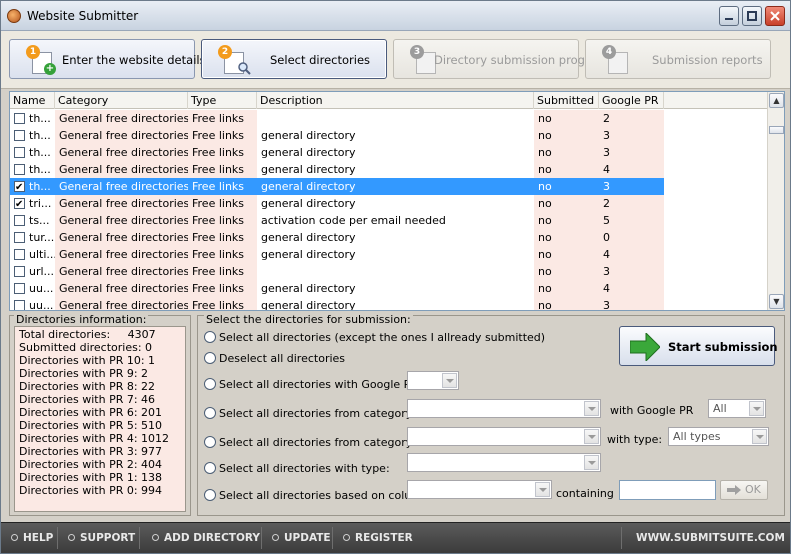  What do you see at coordinates (91, 477) in the screenshot?
I see `info-line-pr1: Directories with PR 1: 138` at bounding box center [91, 477].